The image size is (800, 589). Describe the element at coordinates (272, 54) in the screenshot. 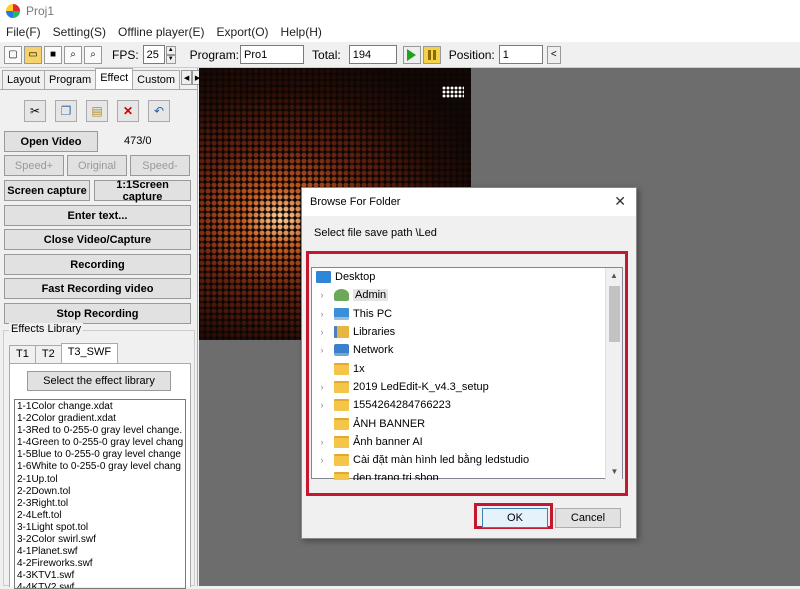

I see `program-input` at that location.